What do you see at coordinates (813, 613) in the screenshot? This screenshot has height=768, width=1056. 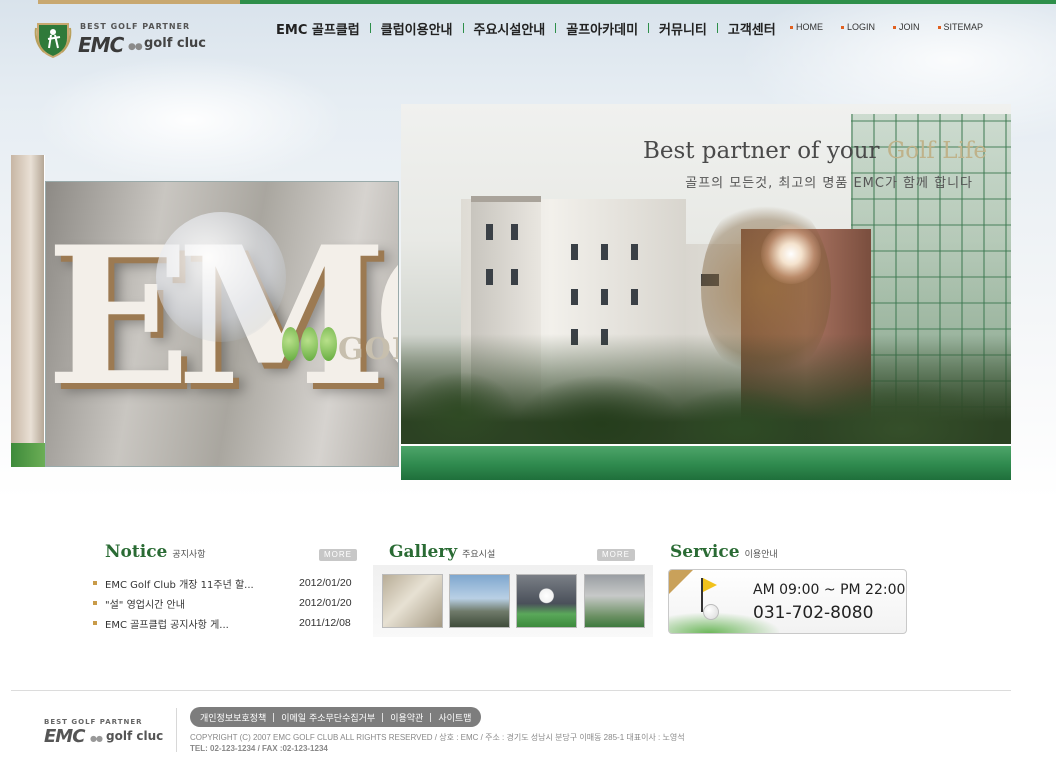 I see `service-phone: 031-702-8080` at bounding box center [813, 613].